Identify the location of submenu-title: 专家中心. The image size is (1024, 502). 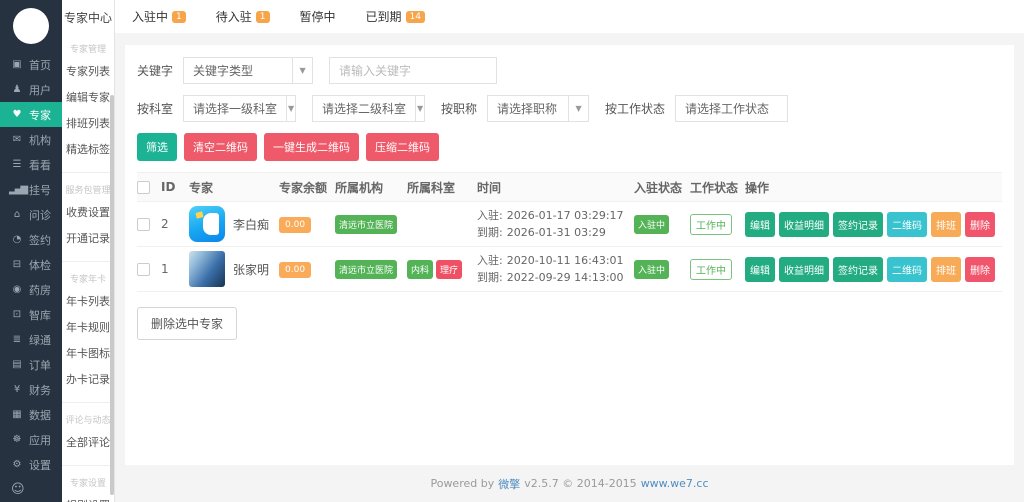
(87, 18).